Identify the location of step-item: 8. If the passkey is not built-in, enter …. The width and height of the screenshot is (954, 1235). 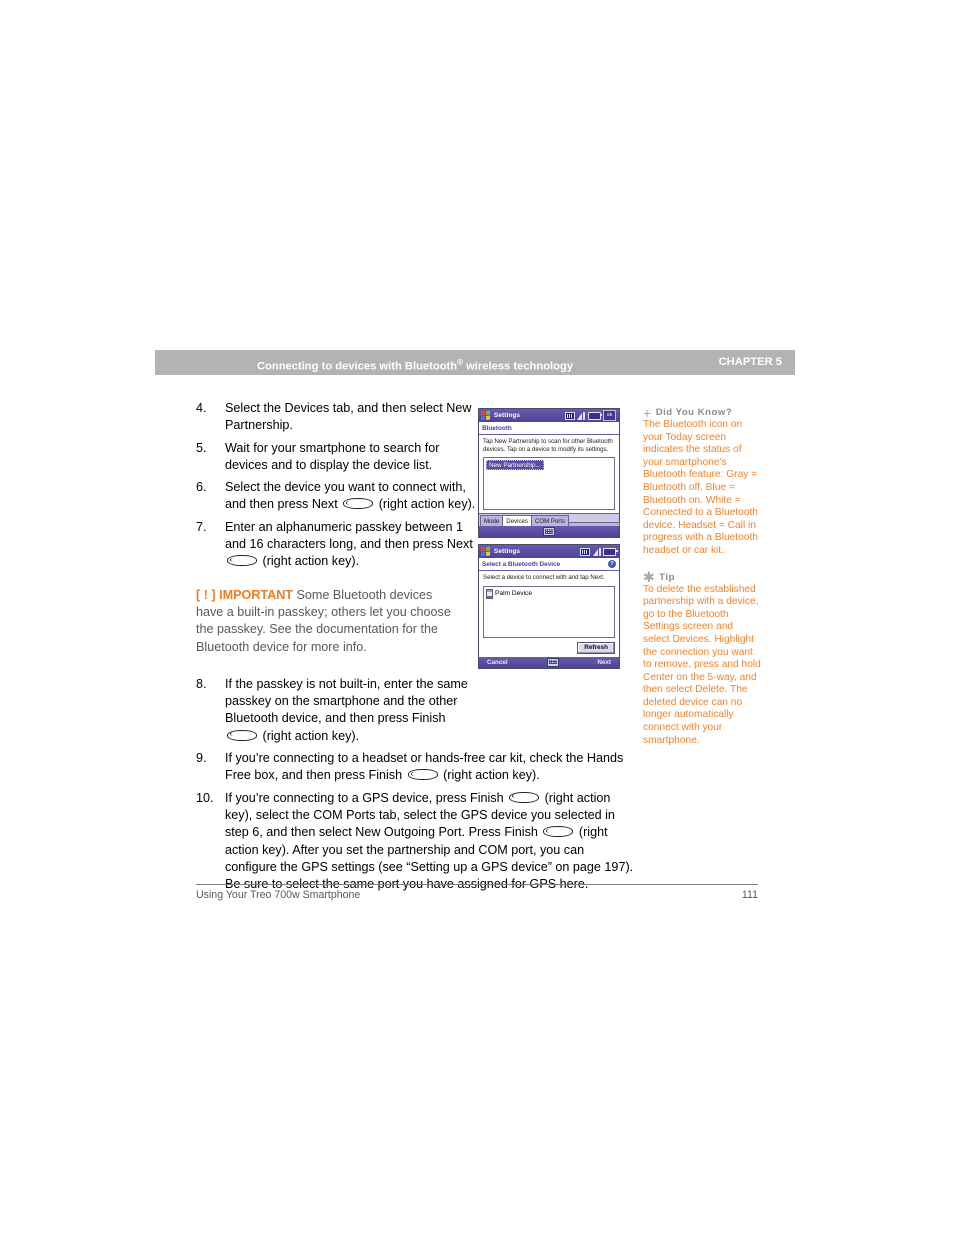
(415, 710).